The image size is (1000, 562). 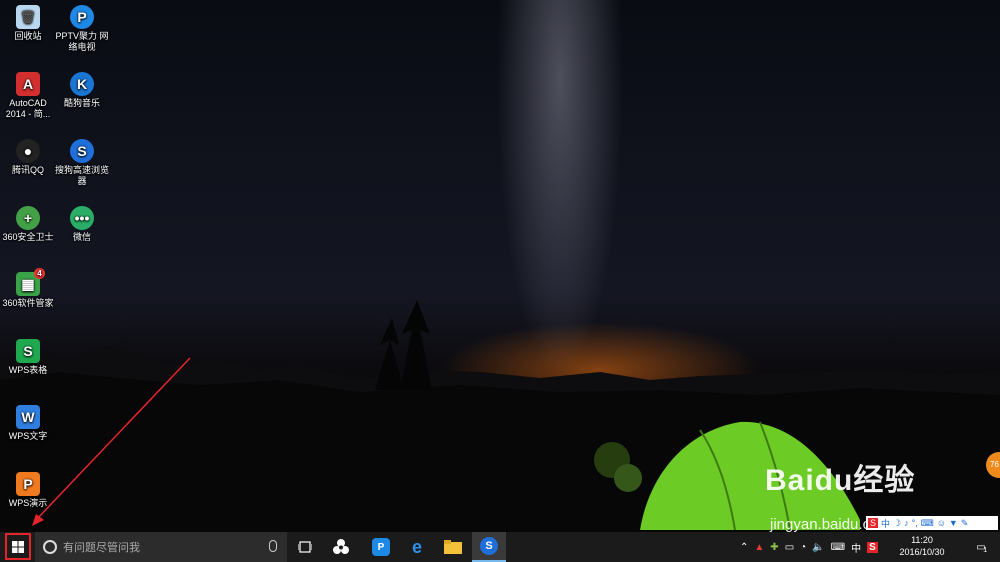 I want to click on taskbar-edge: e, so click(x=417, y=547).